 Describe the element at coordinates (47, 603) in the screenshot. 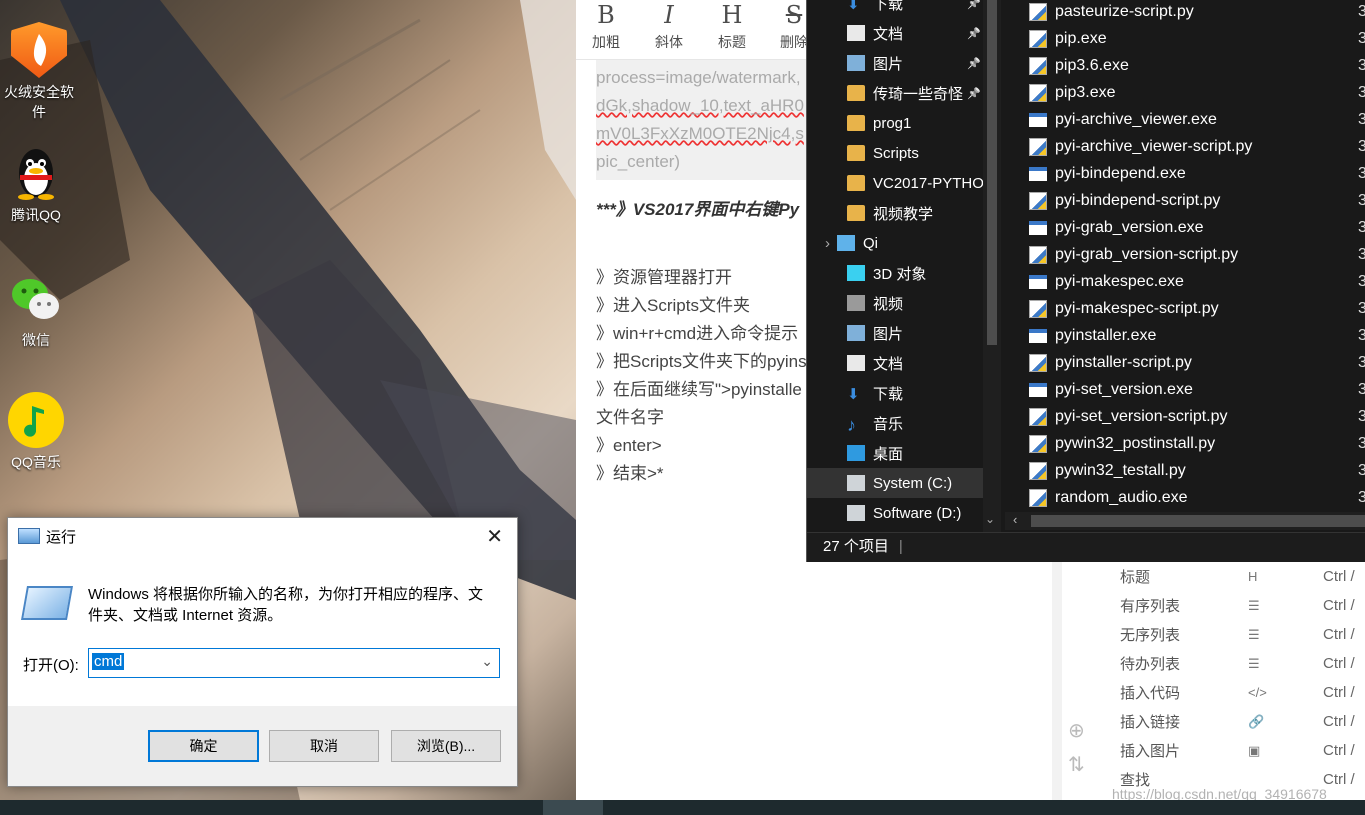

I see `run-program-icon` at that location.